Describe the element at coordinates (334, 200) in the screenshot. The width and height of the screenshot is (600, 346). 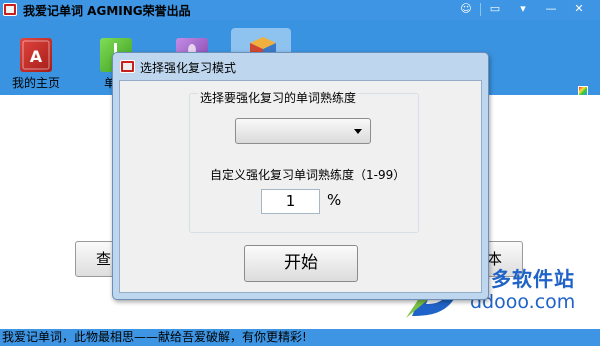
I see `percent-sign: %` at that location.